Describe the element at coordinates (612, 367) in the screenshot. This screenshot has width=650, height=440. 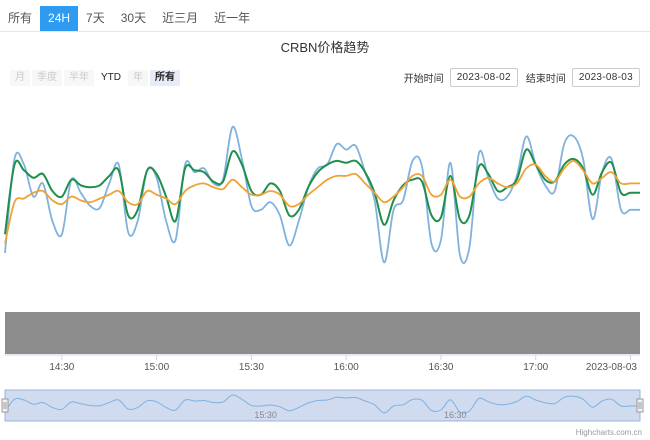
I see `x-tick-label: 2023-08-03` at that location.